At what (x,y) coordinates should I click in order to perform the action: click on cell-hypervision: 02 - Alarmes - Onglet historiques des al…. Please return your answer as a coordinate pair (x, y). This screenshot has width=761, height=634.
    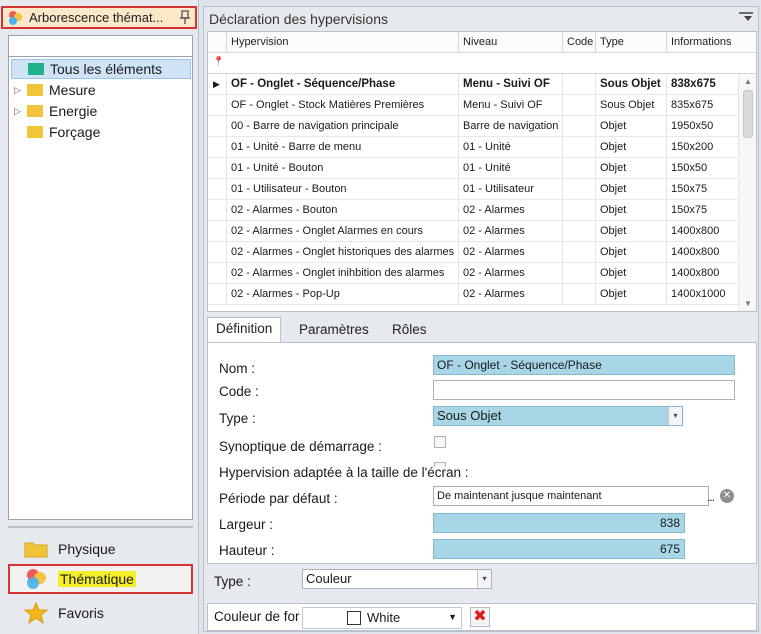
    Looking at the image, I should click on (342, 252).